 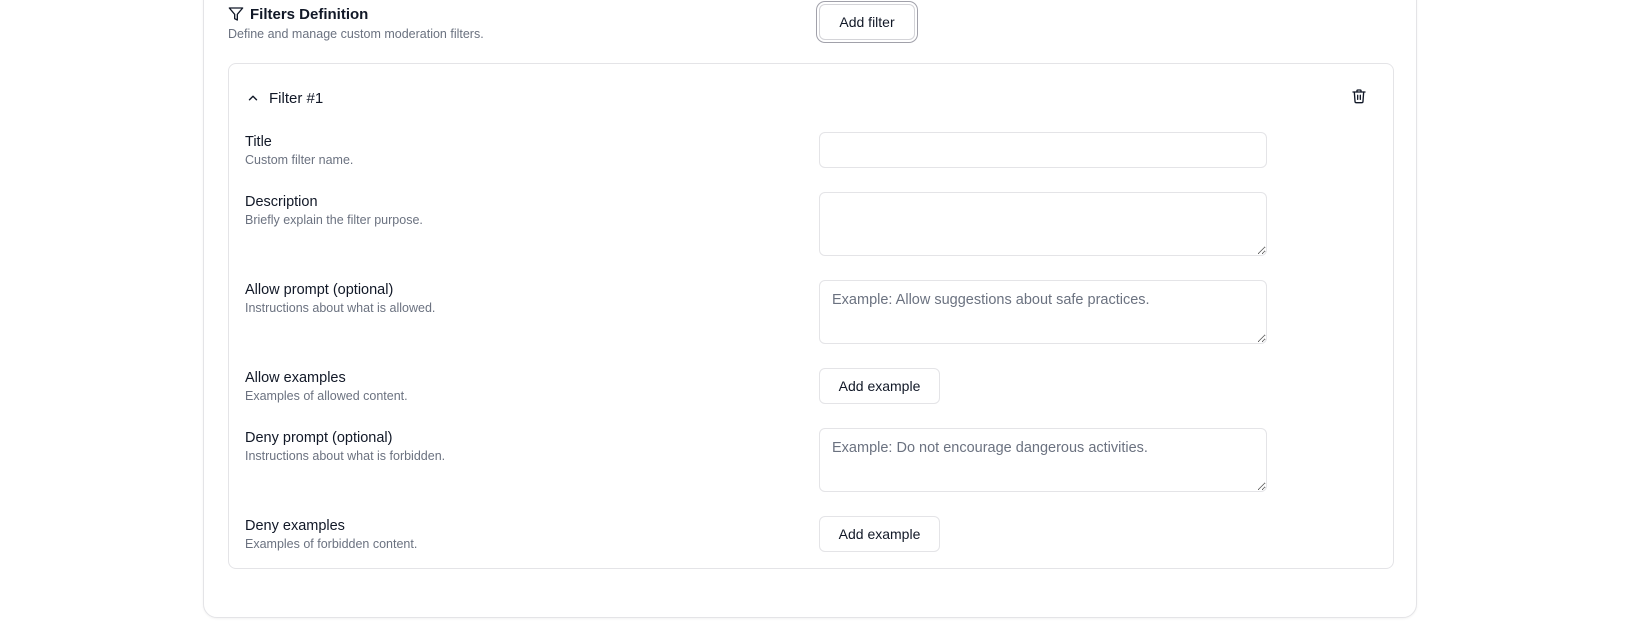 What do you see at coordinates (879, 534) in the screenshot?
I see `add-deny-example-button: Add example` at bounding box center [879, 534].